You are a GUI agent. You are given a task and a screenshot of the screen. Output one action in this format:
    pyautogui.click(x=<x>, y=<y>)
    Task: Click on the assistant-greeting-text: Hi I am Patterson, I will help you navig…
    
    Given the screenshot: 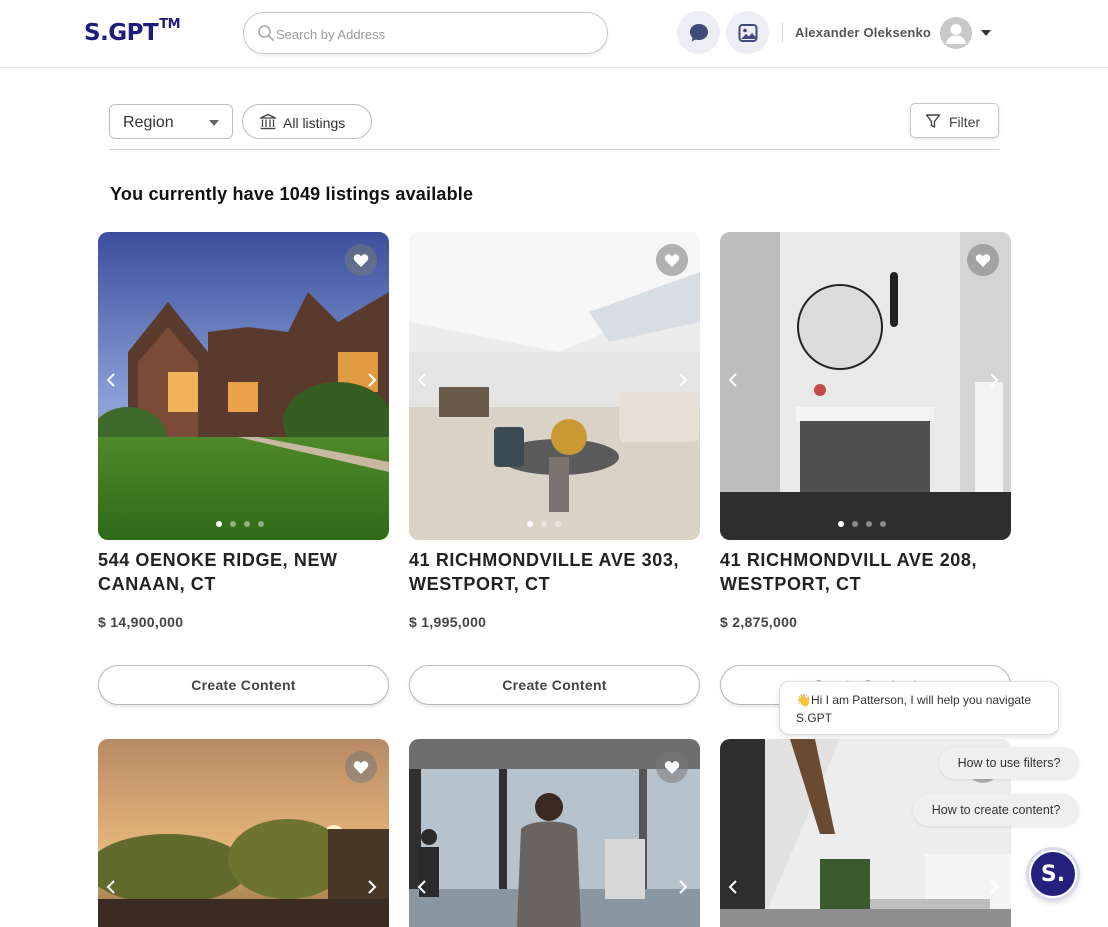 What is the action you would take?
    pyautogui.click(x=914, y=709)
    